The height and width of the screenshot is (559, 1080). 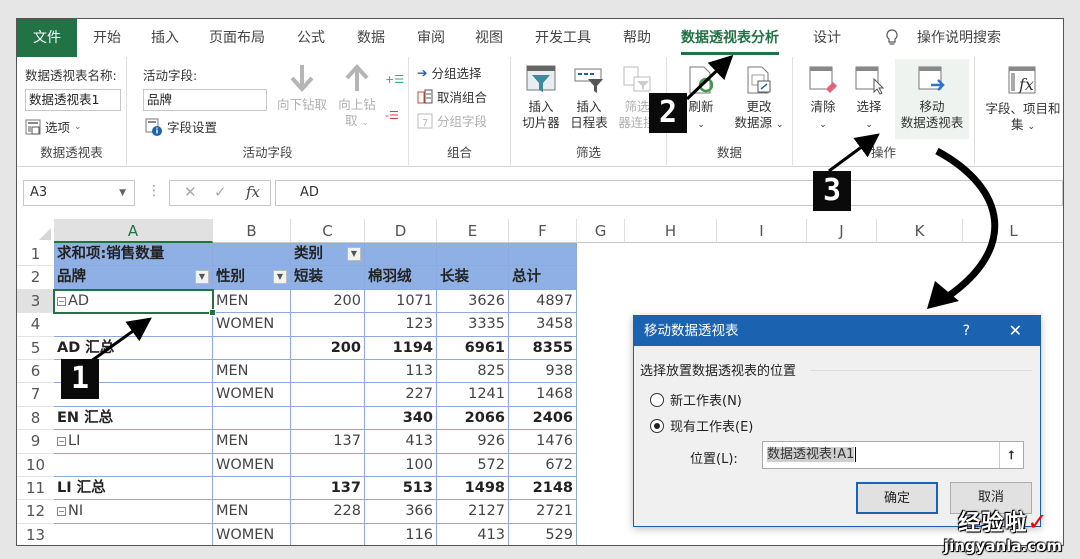 What do you see at coordinates (473, 418) in the screenshot?
I see `value-cell: 2066` at bounding box center [473, 418].